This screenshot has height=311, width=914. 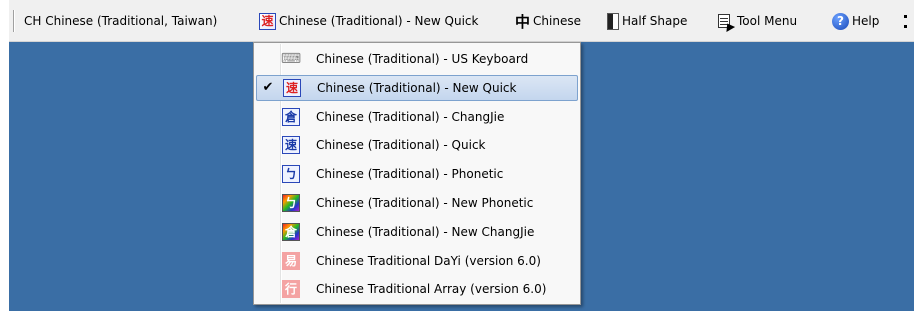 I want to click on menu-item-label: Chinese (Traditional) - New Quick, so click(x=417, y=87).